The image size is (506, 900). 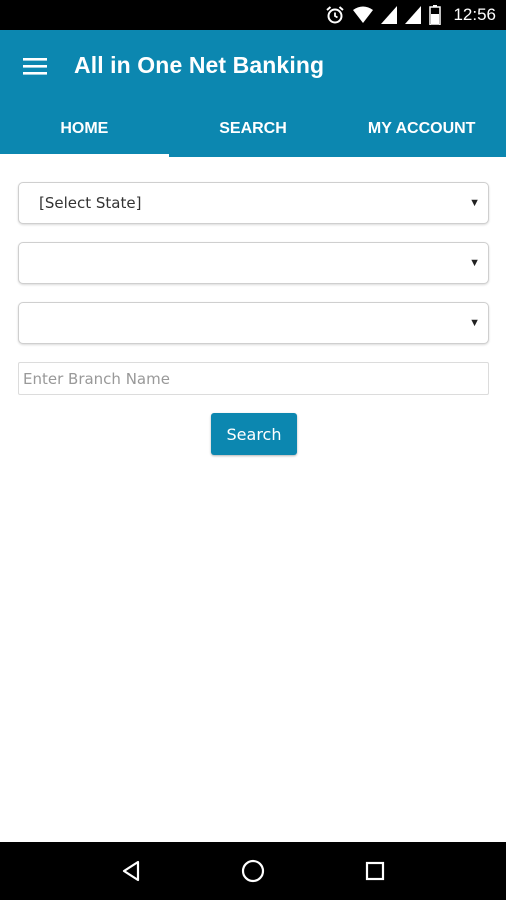 I want to click on back-button, so click(x=131, y=871).